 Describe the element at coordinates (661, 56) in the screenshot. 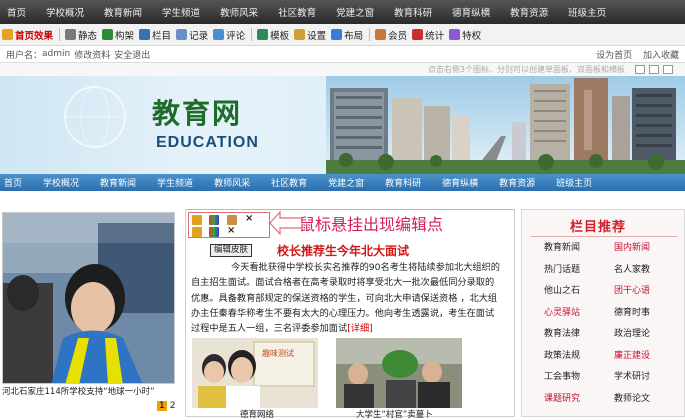

I see `add-favorite-link: 加入收藏` at that location.